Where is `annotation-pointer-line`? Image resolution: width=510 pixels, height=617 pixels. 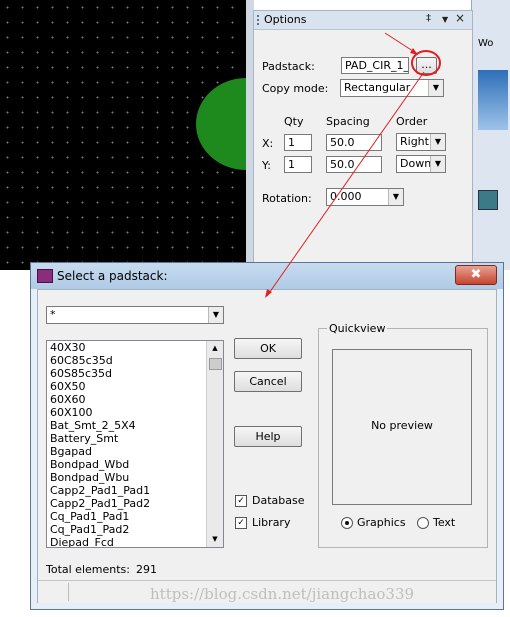
annotation-pointer-line is located at coordinates (345, 184).